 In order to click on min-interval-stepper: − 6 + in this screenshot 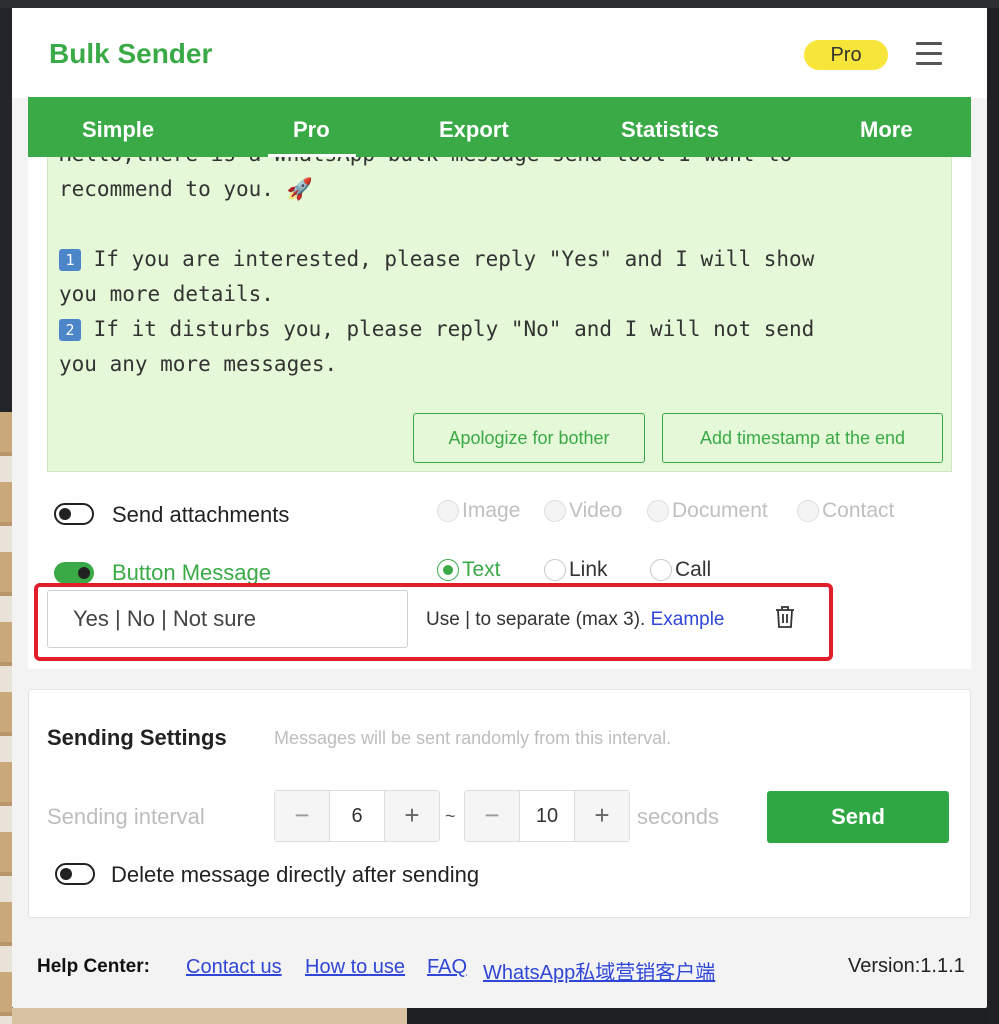, I will do `click(357, 816)`.